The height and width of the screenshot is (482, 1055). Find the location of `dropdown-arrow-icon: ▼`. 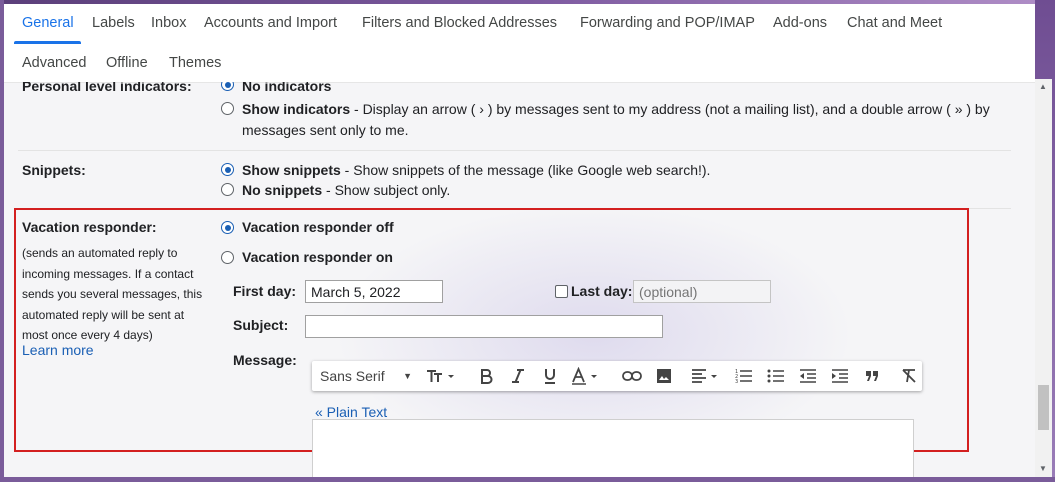

dropdown-arrow-icon: ▼ is located at coordinates (407, 376).